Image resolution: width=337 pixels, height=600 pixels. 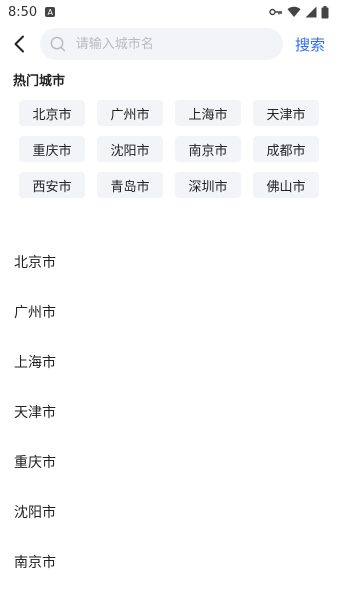 What do you see at coordinates (130, 149) in the screenshot?
I see `hot-city-chip: 沈阳市` at bounding box center [130, 149].